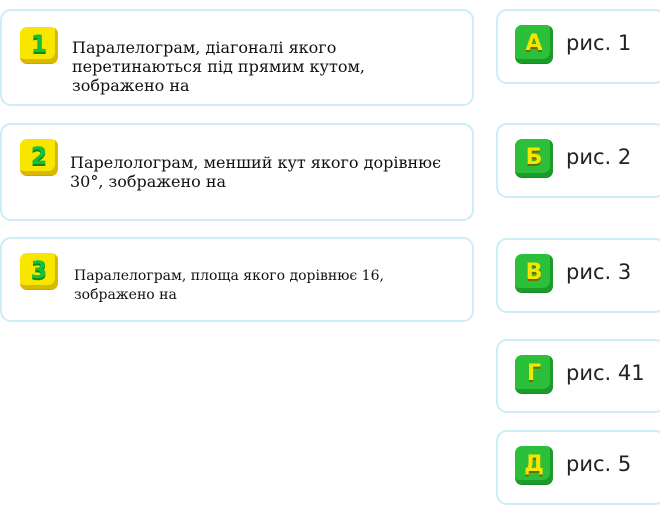  I want to click on question-number-badge: 1, so click(39, 45).